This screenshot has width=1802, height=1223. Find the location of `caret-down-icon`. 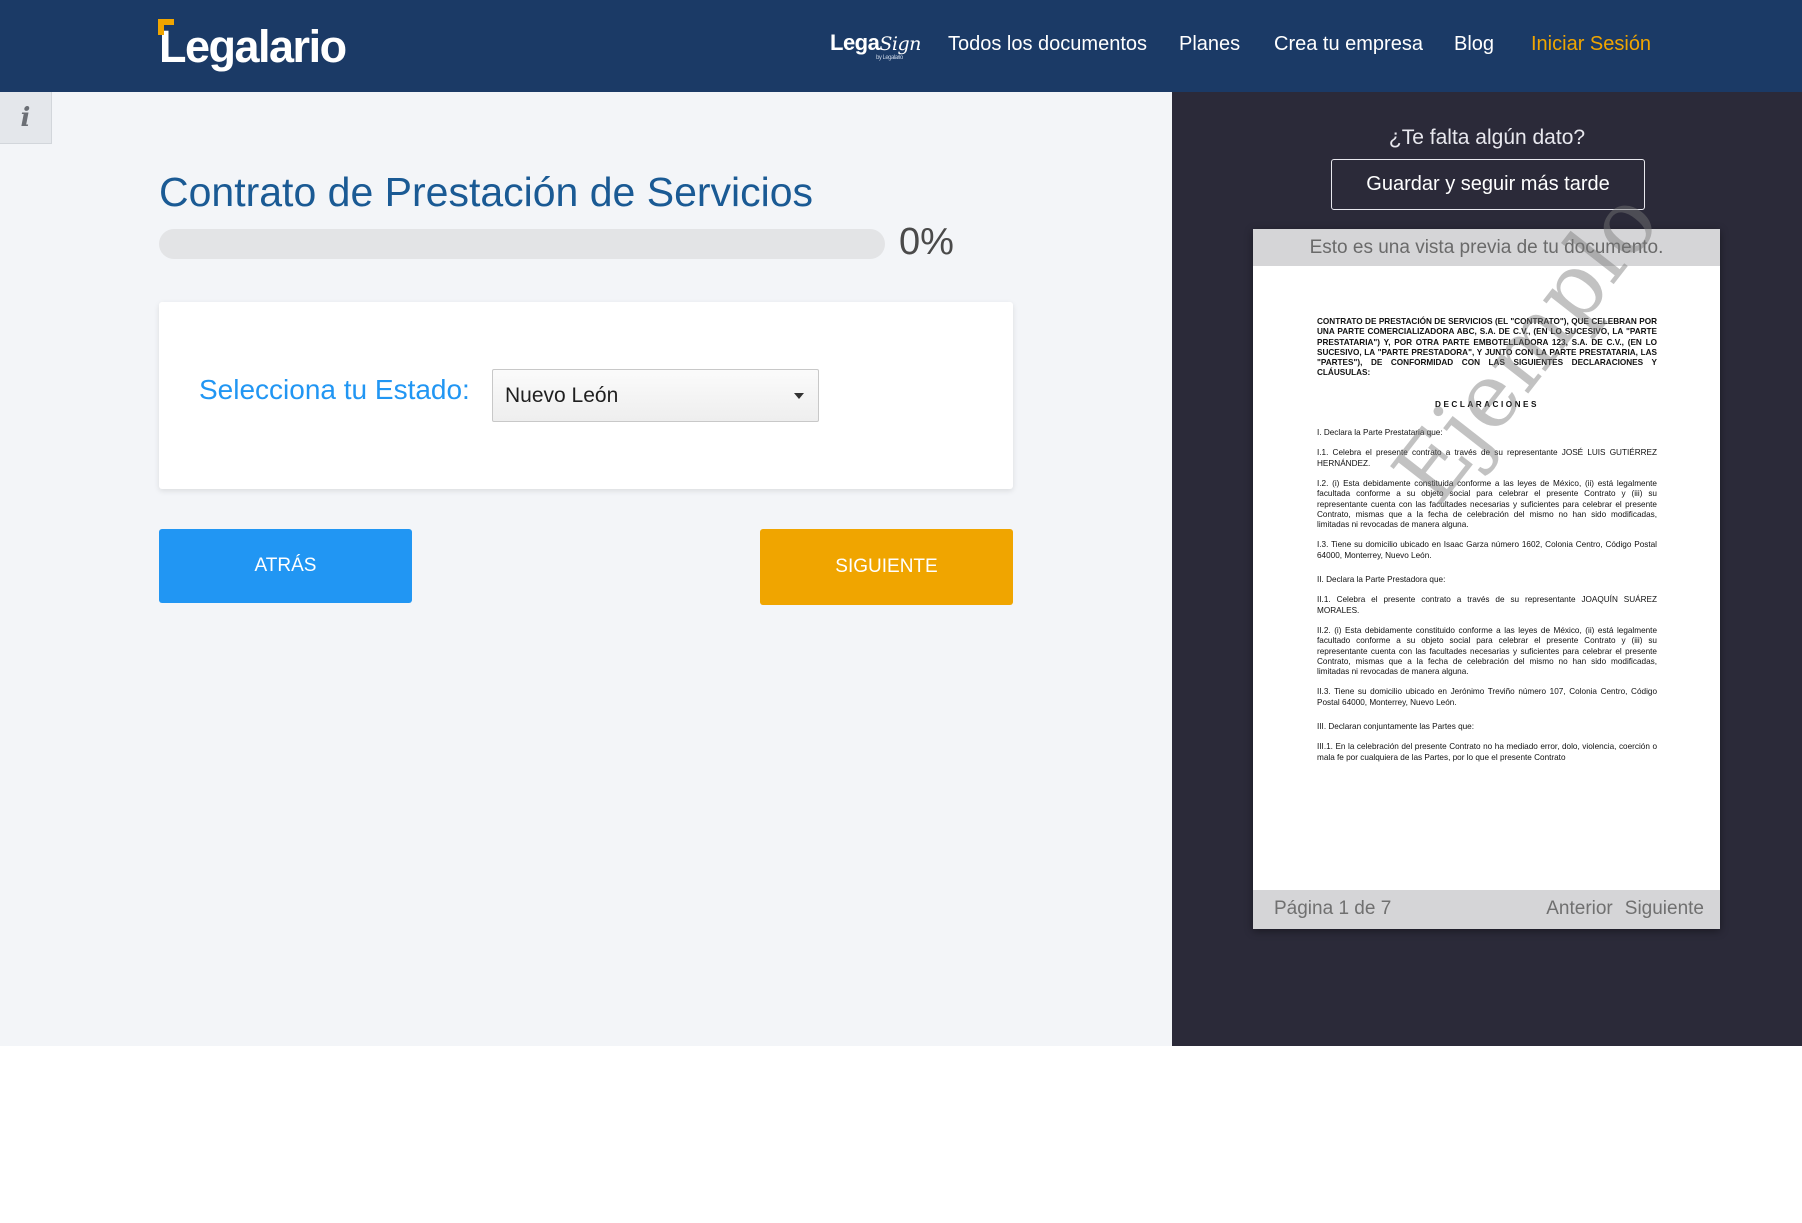

caret-down-icon is located at coordinates (799, 396).